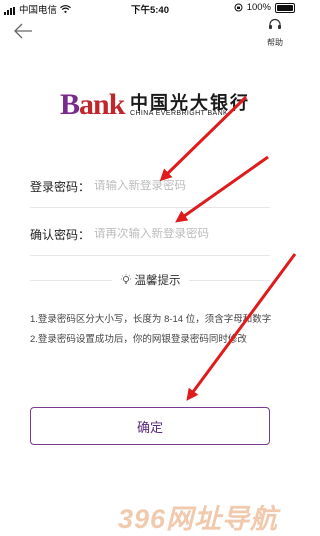 The image size is (320, 536). Describe the element at coordinates (102, 104) in the screenshot. I see `logo-mark-rest: ank` at that location.